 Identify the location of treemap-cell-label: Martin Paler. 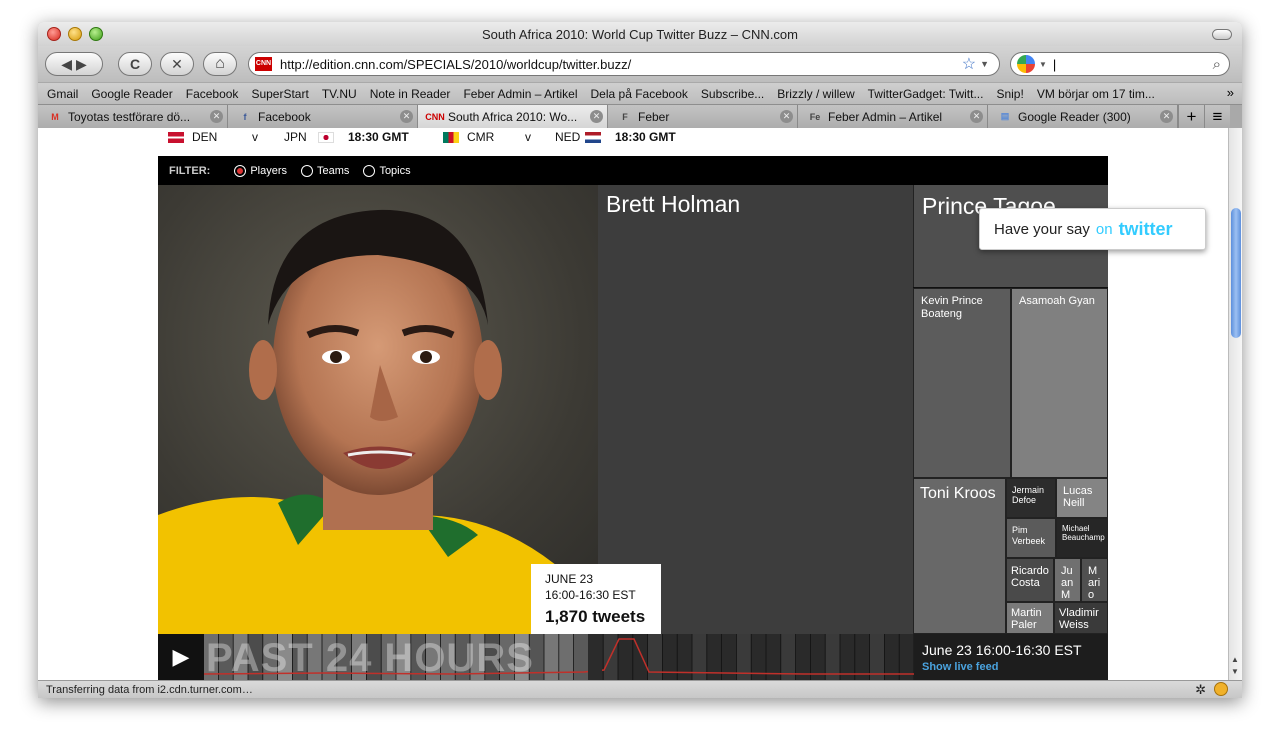
(1026, 619).